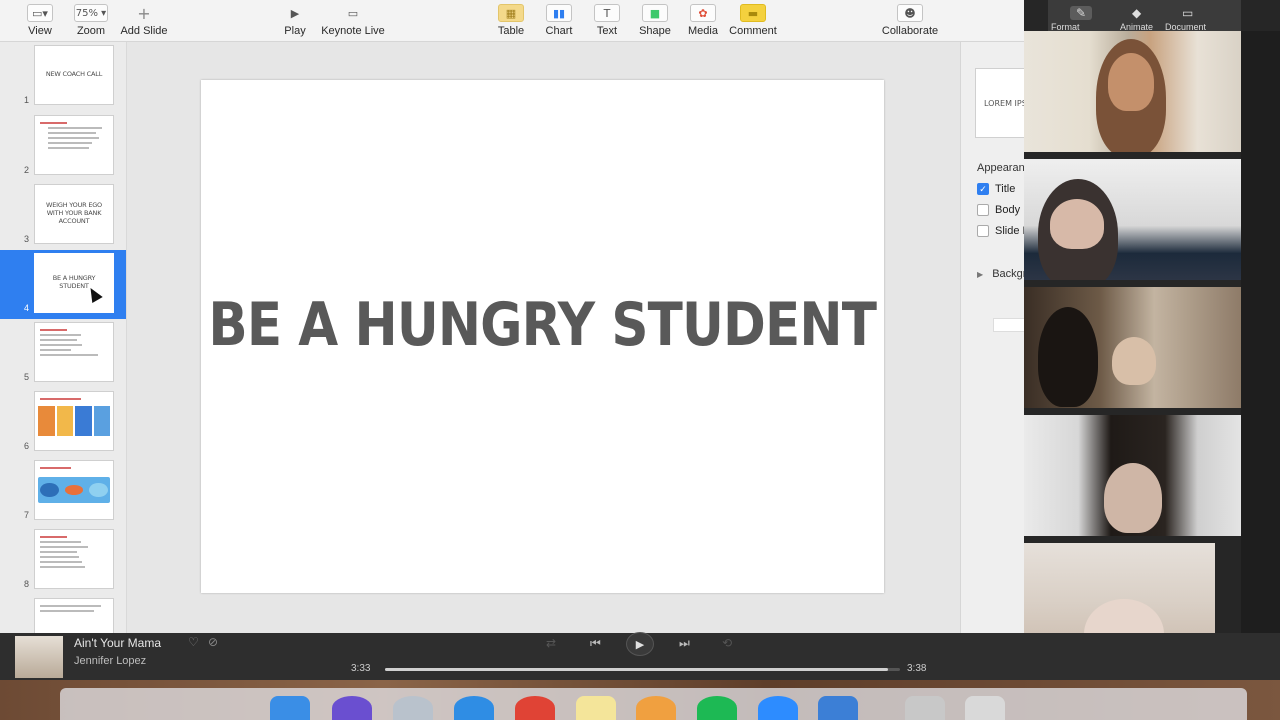 The width and height of the screenshot is (1280, 720). What do you see at coordinates (74, 214) in the screenshot?
I see `slide-thumbnail: WEIGH YOUR EGO WITH YOUR BANK ACCOUNT` at bounding box center [74, 214].